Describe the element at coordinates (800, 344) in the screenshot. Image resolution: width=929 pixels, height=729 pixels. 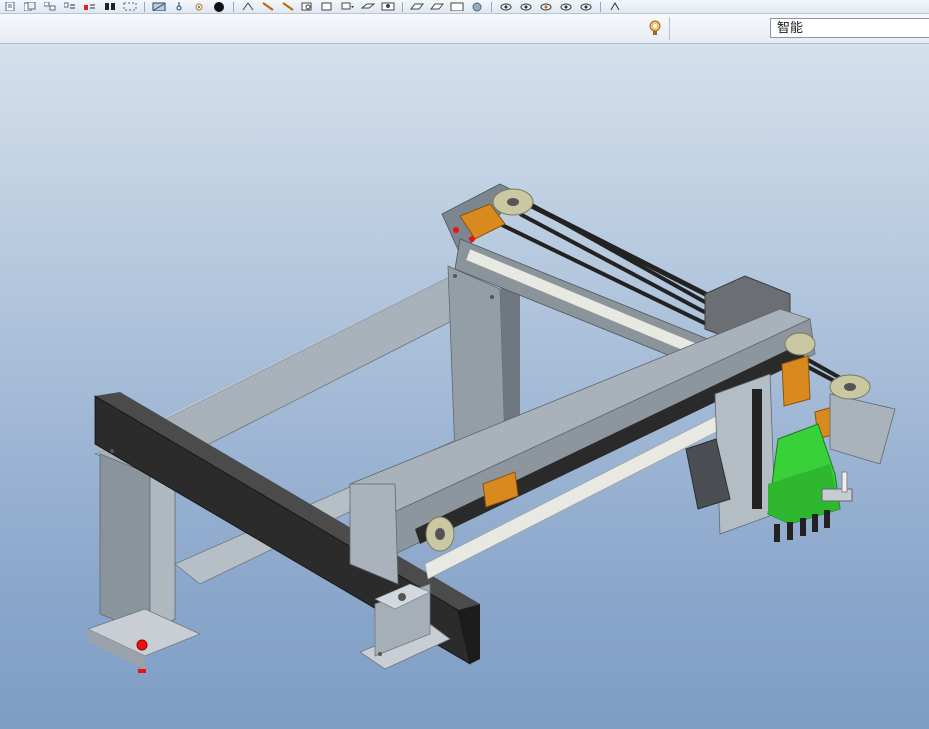
I see `pulley` at that location.